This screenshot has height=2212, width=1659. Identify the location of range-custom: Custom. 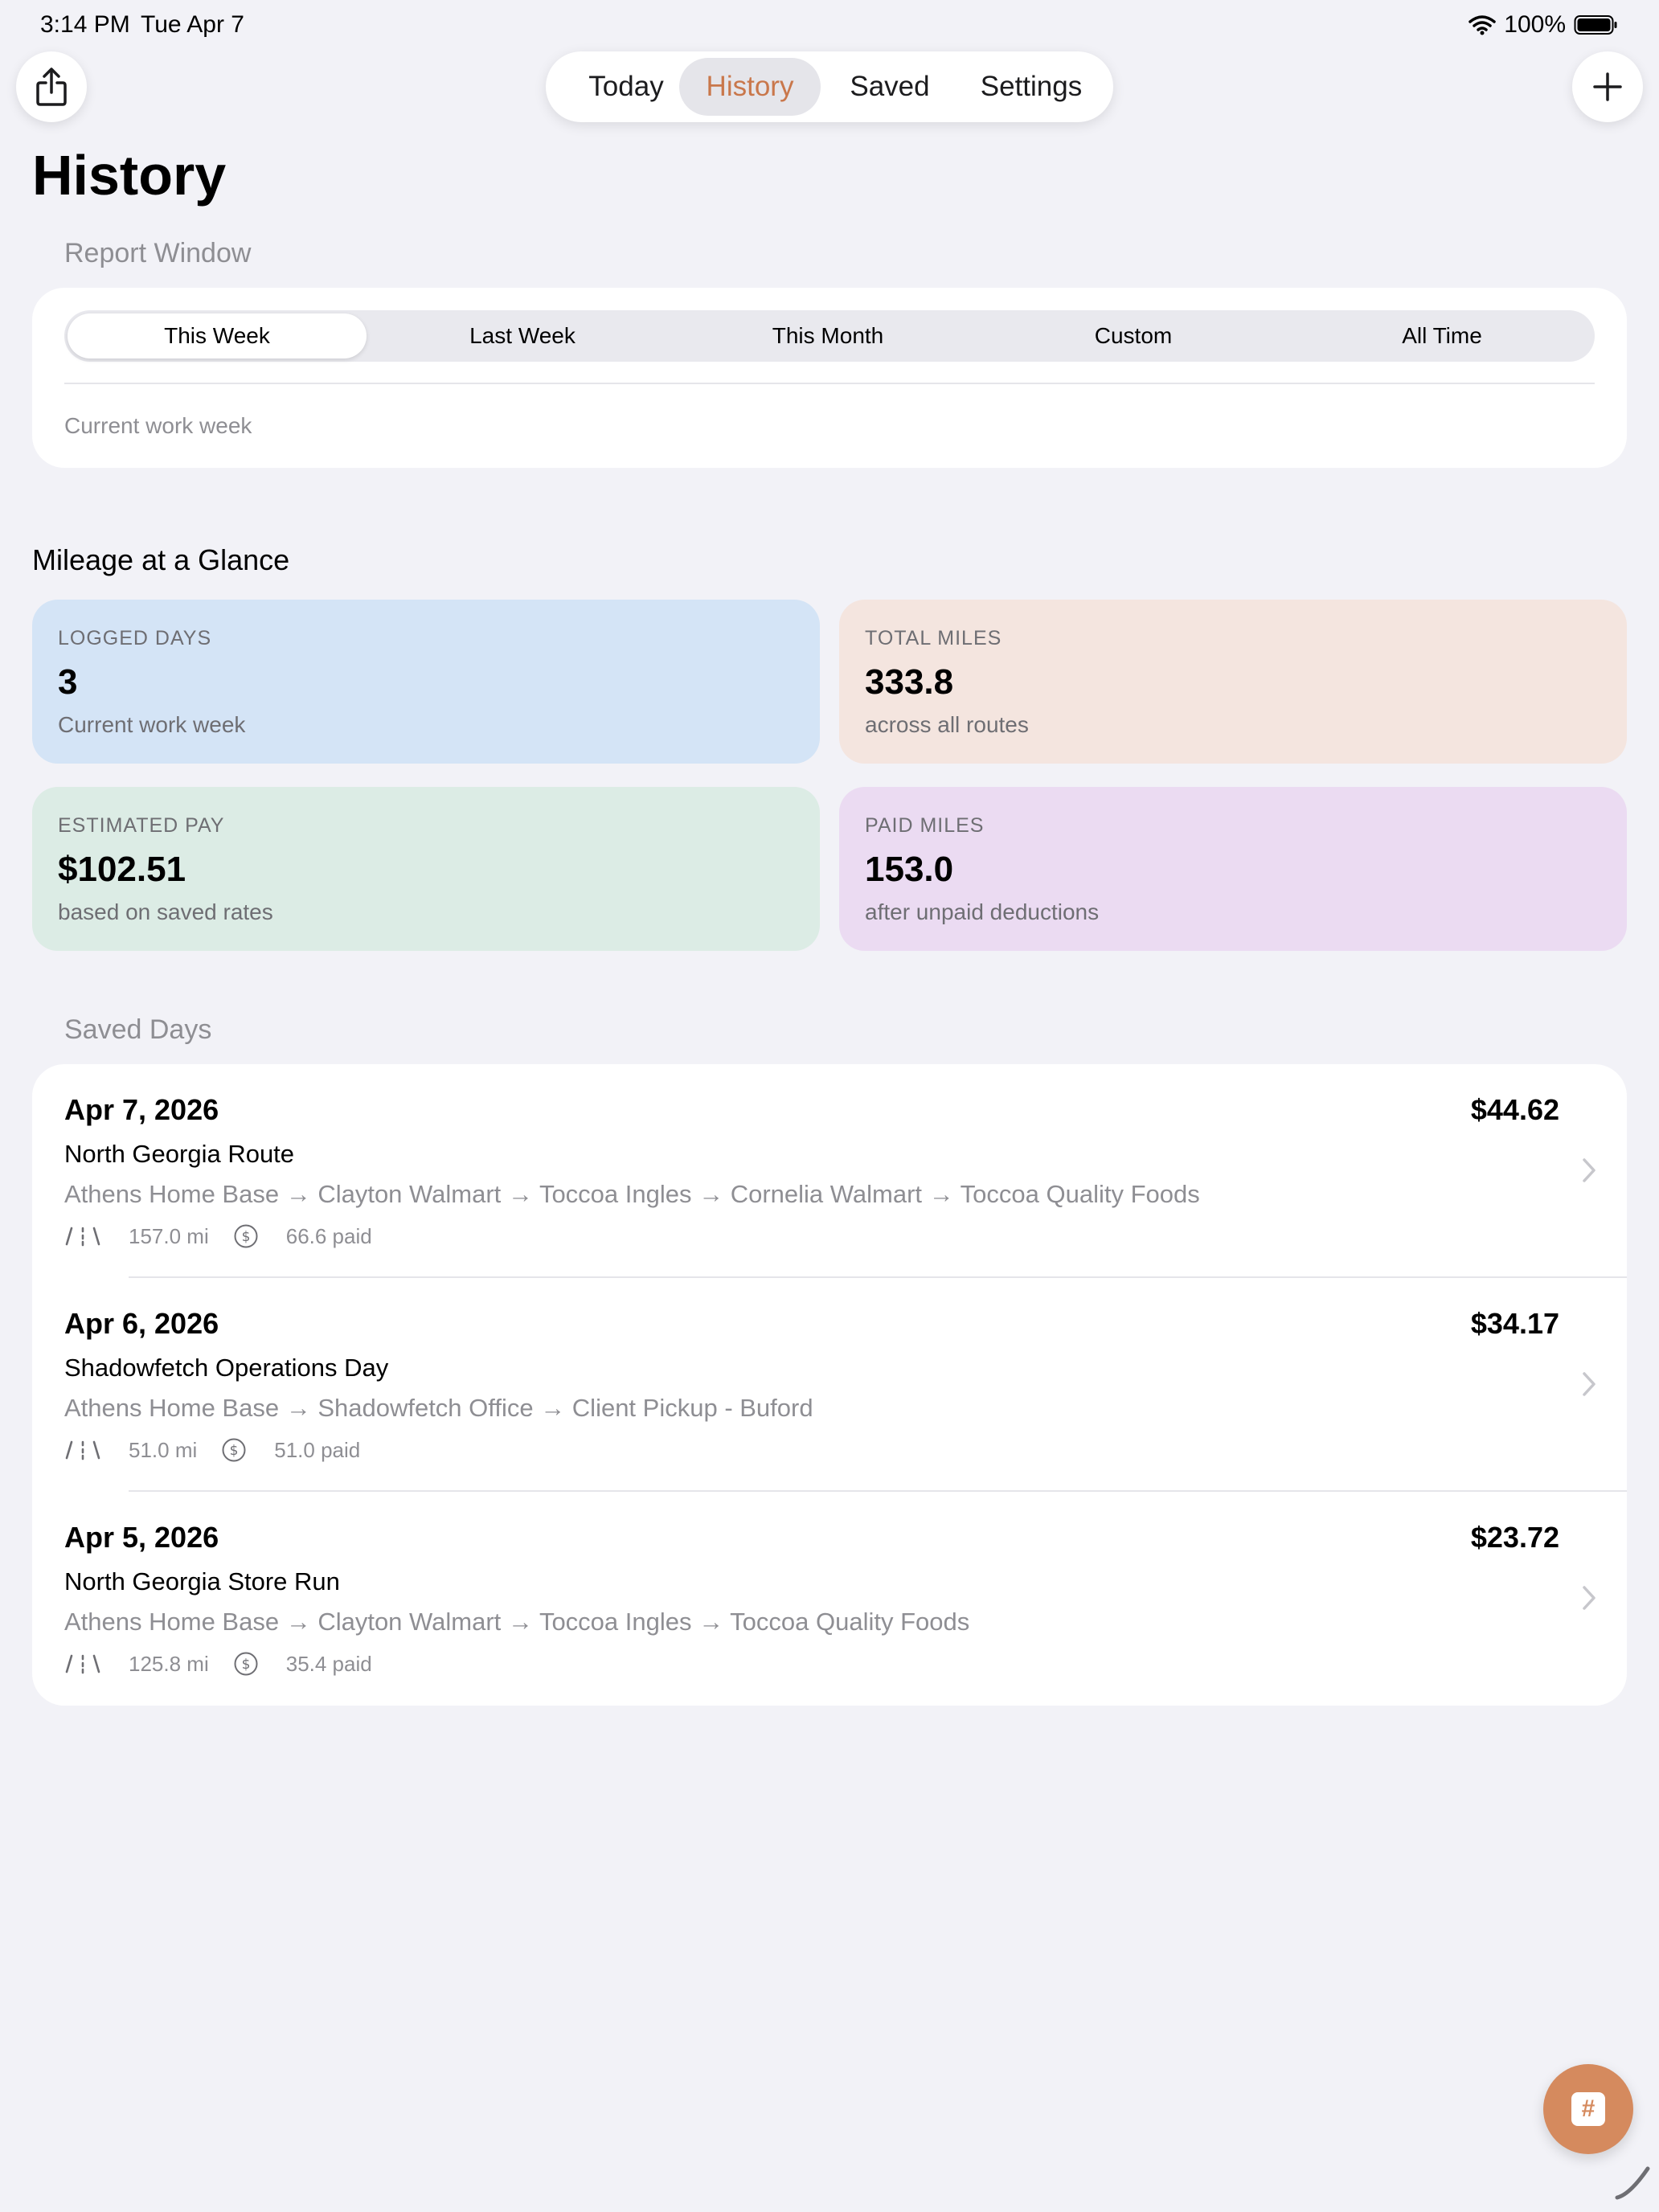
(1133, 335).